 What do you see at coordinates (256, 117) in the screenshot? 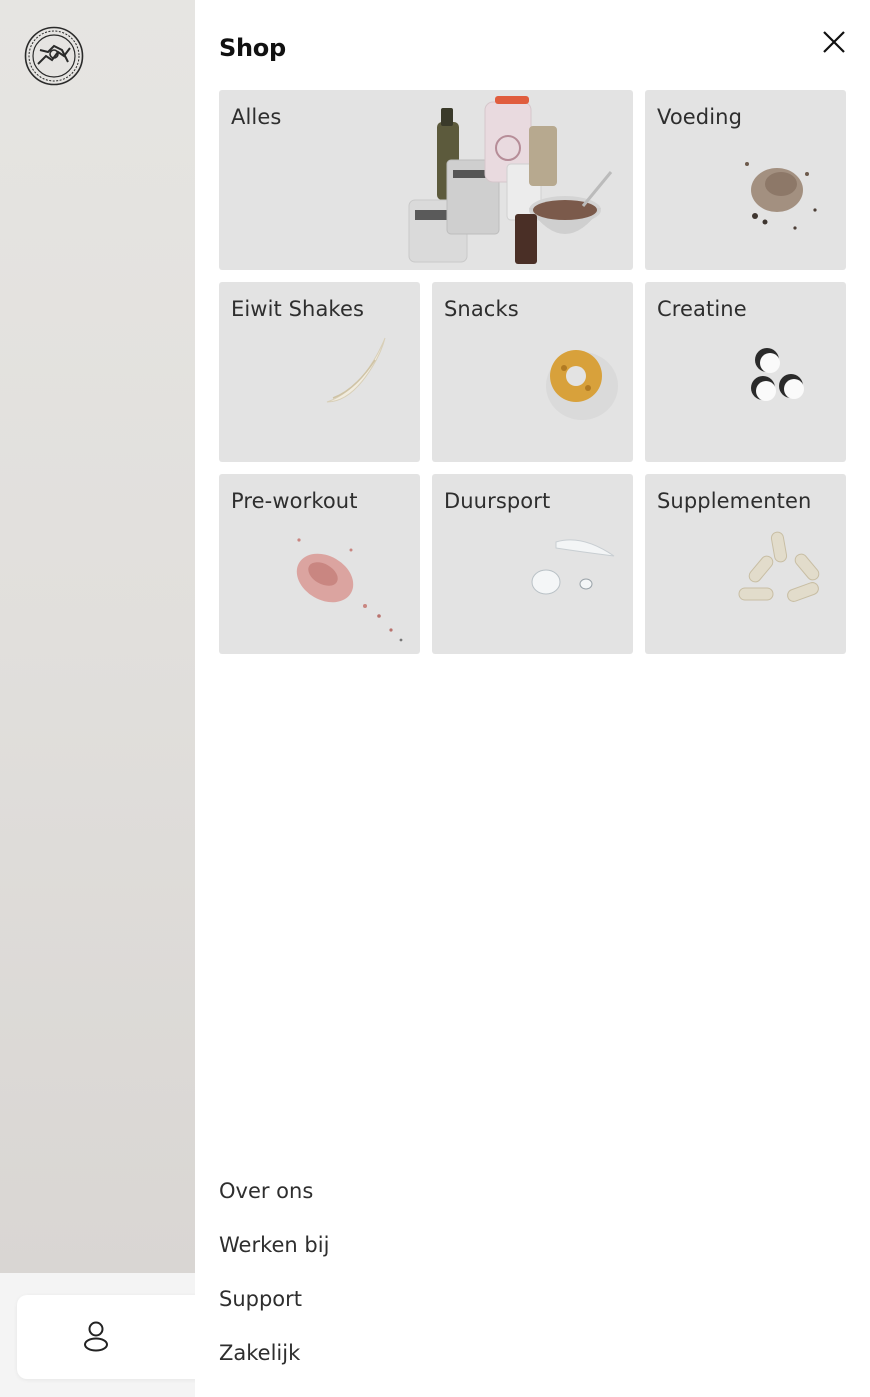
I see `category-label: Alles` at bounding box center [256, 117].